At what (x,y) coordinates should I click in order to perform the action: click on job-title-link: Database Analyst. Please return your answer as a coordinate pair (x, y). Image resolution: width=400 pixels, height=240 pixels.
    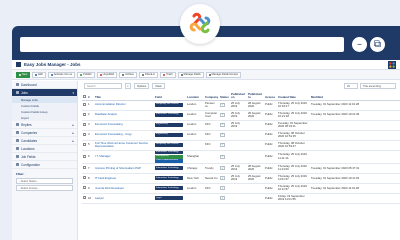
    Looking at the image, I should click on (124, 115).